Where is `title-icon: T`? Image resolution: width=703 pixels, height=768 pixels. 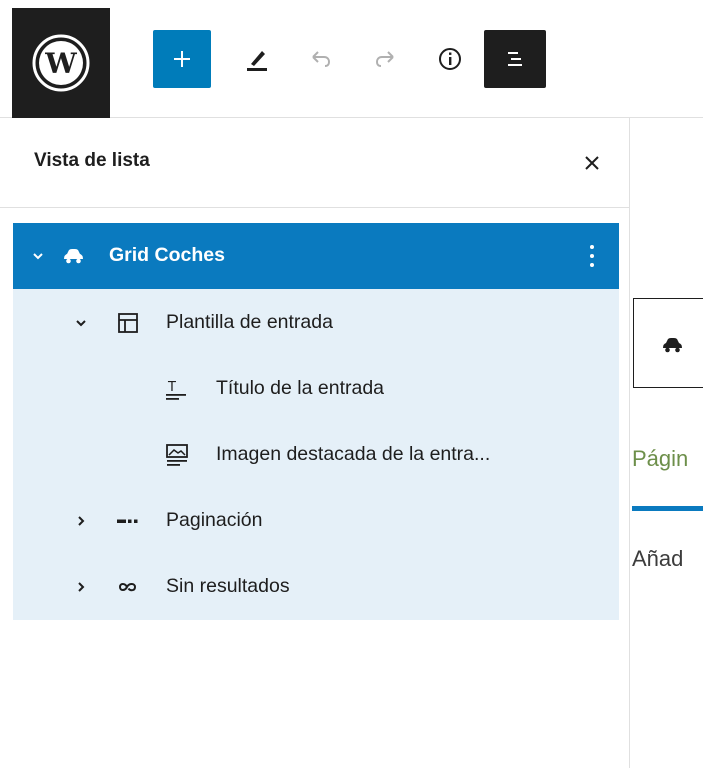 title-icon: T is located at coordinates (176, 390).